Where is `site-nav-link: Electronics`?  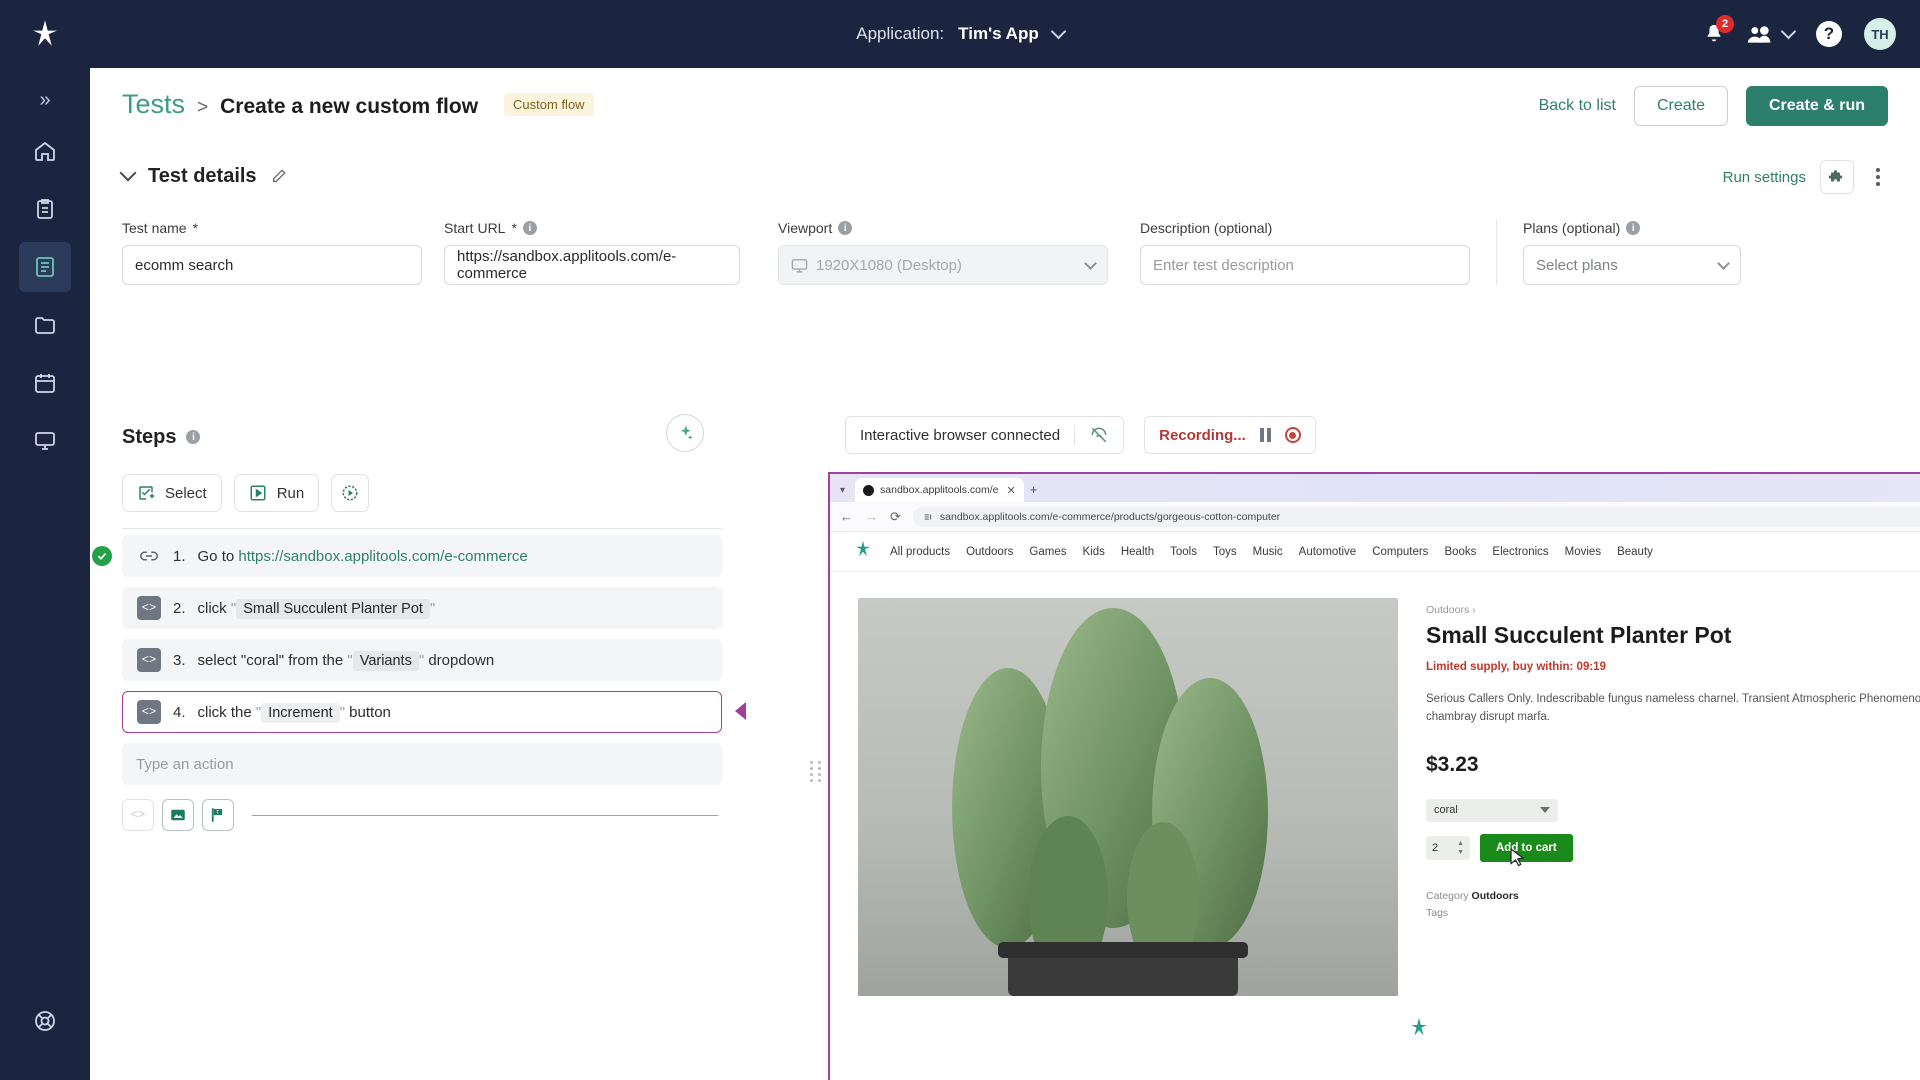
site-nav-link: Electronics is located at coordinates (1520, 552).